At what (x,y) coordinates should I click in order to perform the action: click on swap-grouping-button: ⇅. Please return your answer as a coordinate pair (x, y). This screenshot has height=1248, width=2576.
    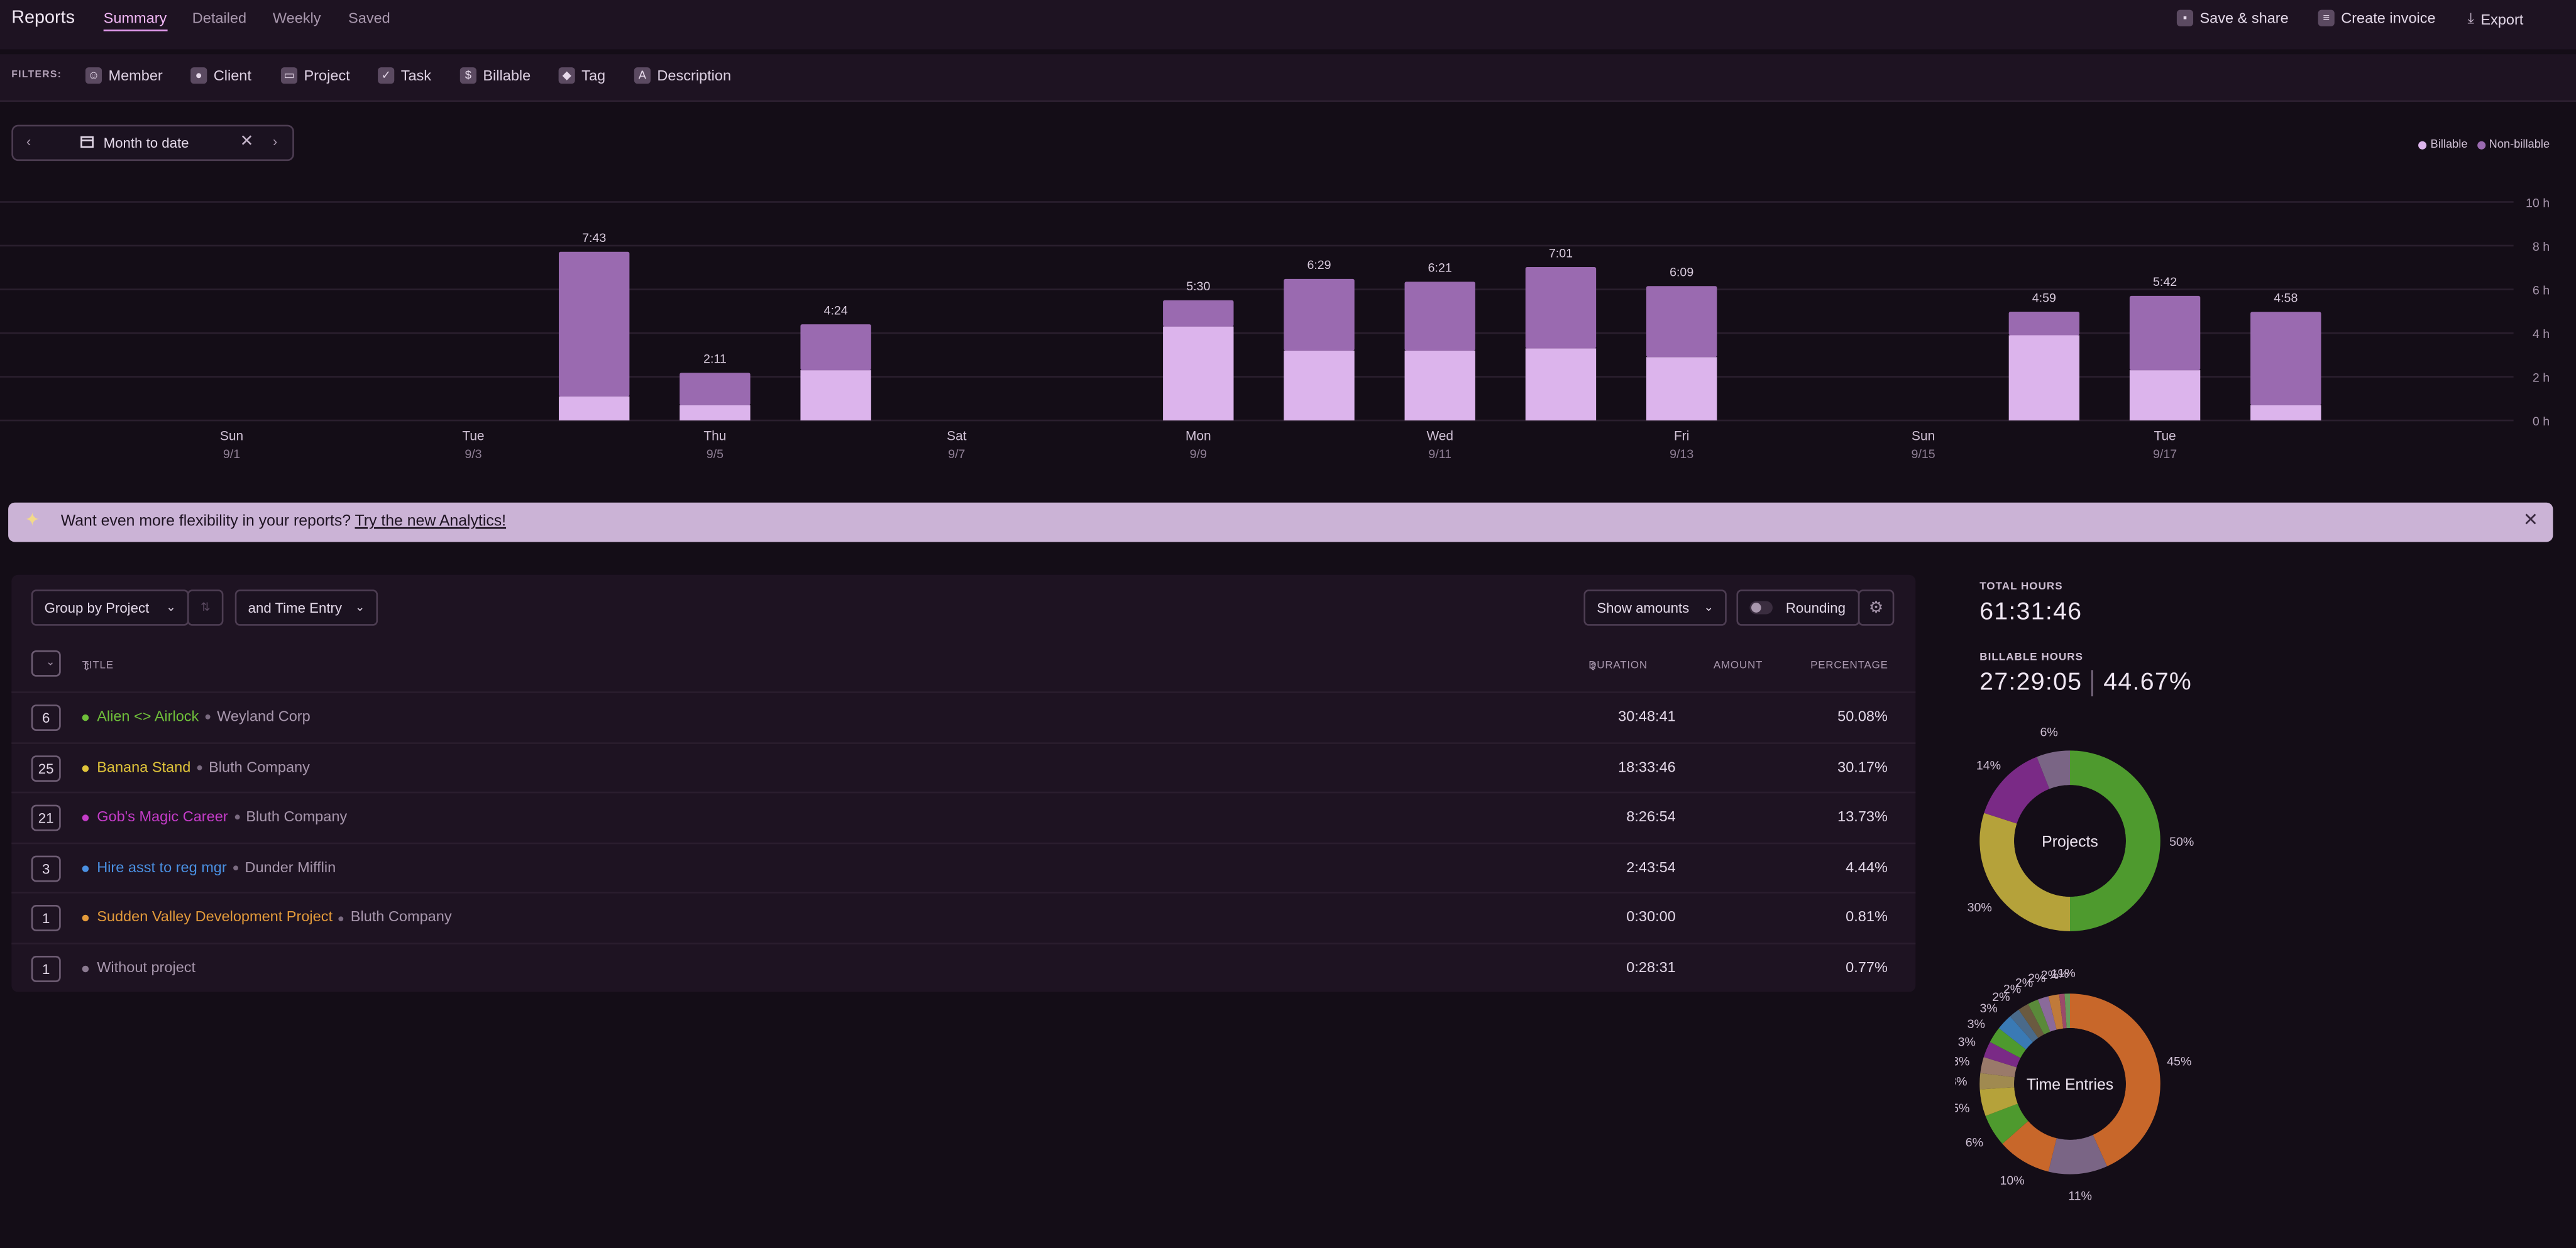
    Looking at the image, I should click on (206, 607).